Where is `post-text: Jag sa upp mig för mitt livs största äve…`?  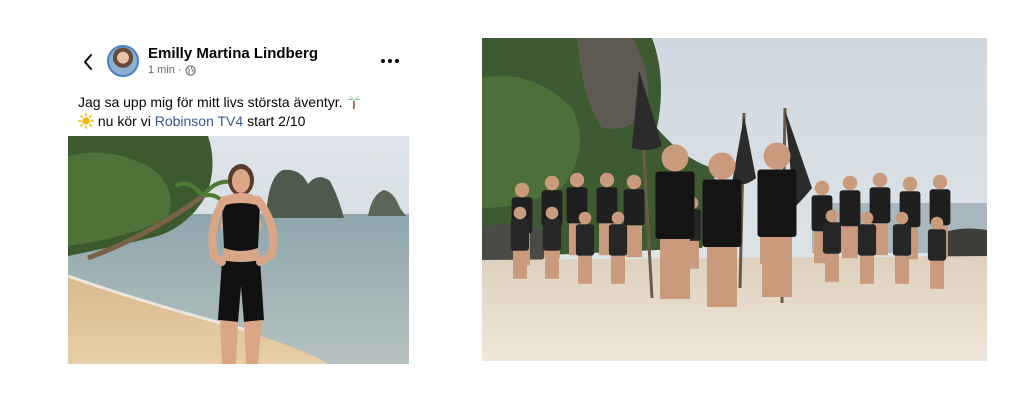
post-text: Jag sa upp mig för mitt livs största äve… is located at coordinates (243, 112).